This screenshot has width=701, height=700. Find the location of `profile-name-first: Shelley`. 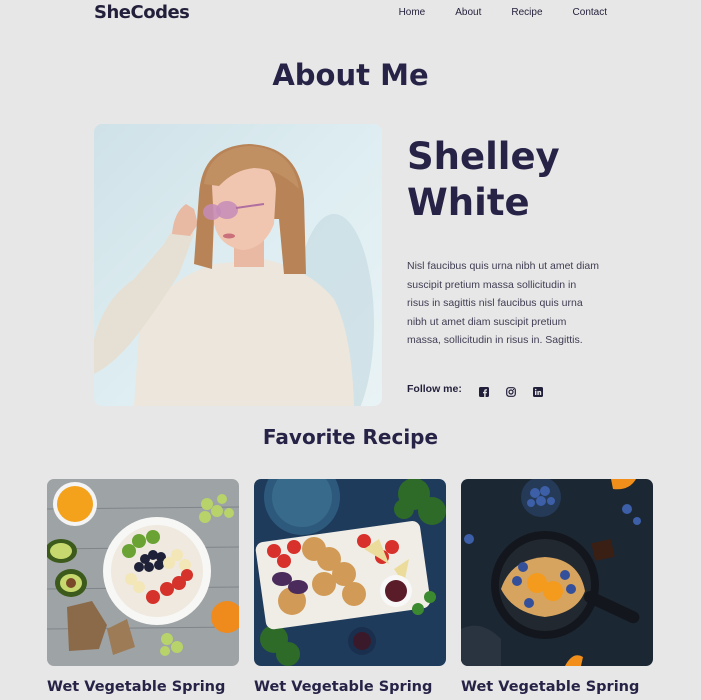

profile-name-first: Shelley is located at coordinates (483, 156).